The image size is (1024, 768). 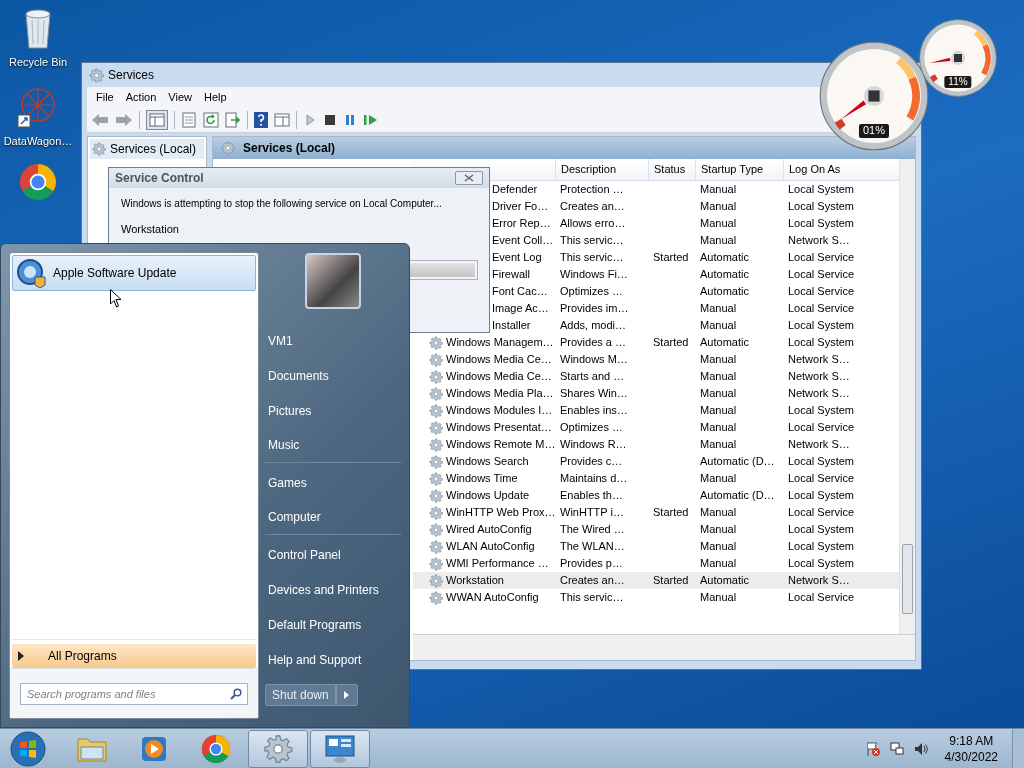 What do you see at coordinates (157, 119) in the screenshot?
I see `console-tree-icon` at bounding box center [157, 119].